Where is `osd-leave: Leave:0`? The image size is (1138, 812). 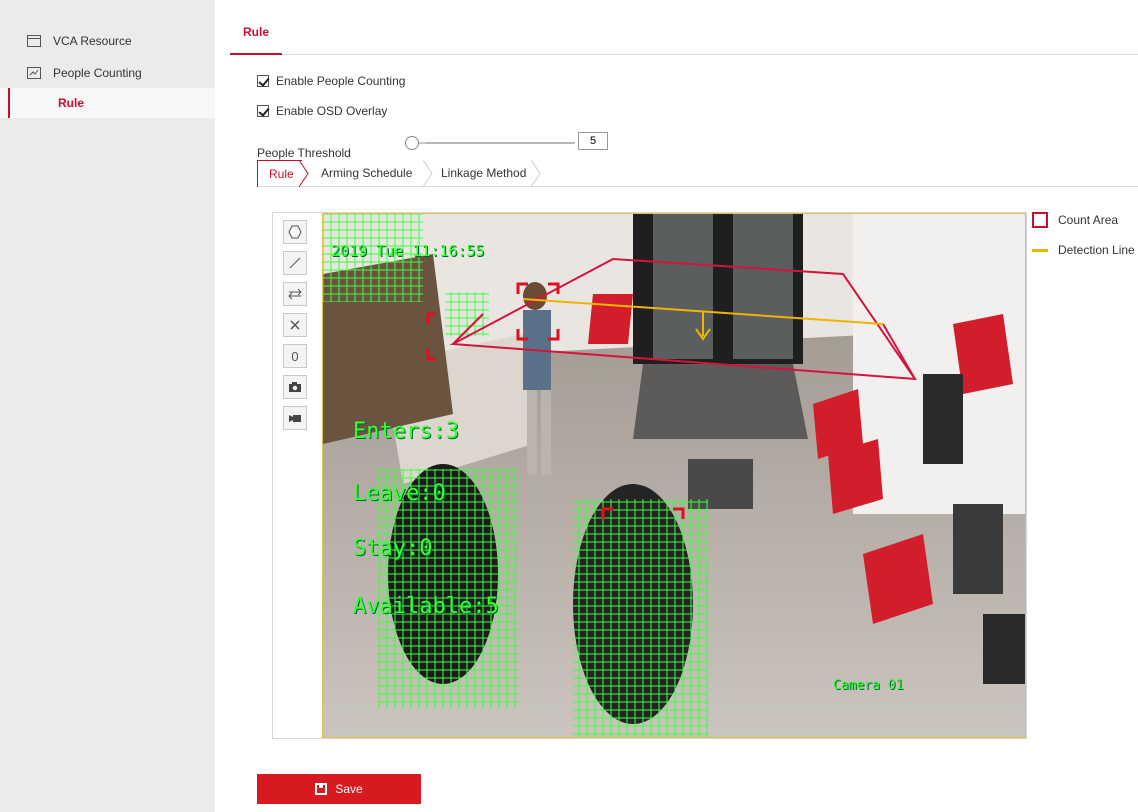
osd-leave: Leave:0 is located at coordinates (399, 493).